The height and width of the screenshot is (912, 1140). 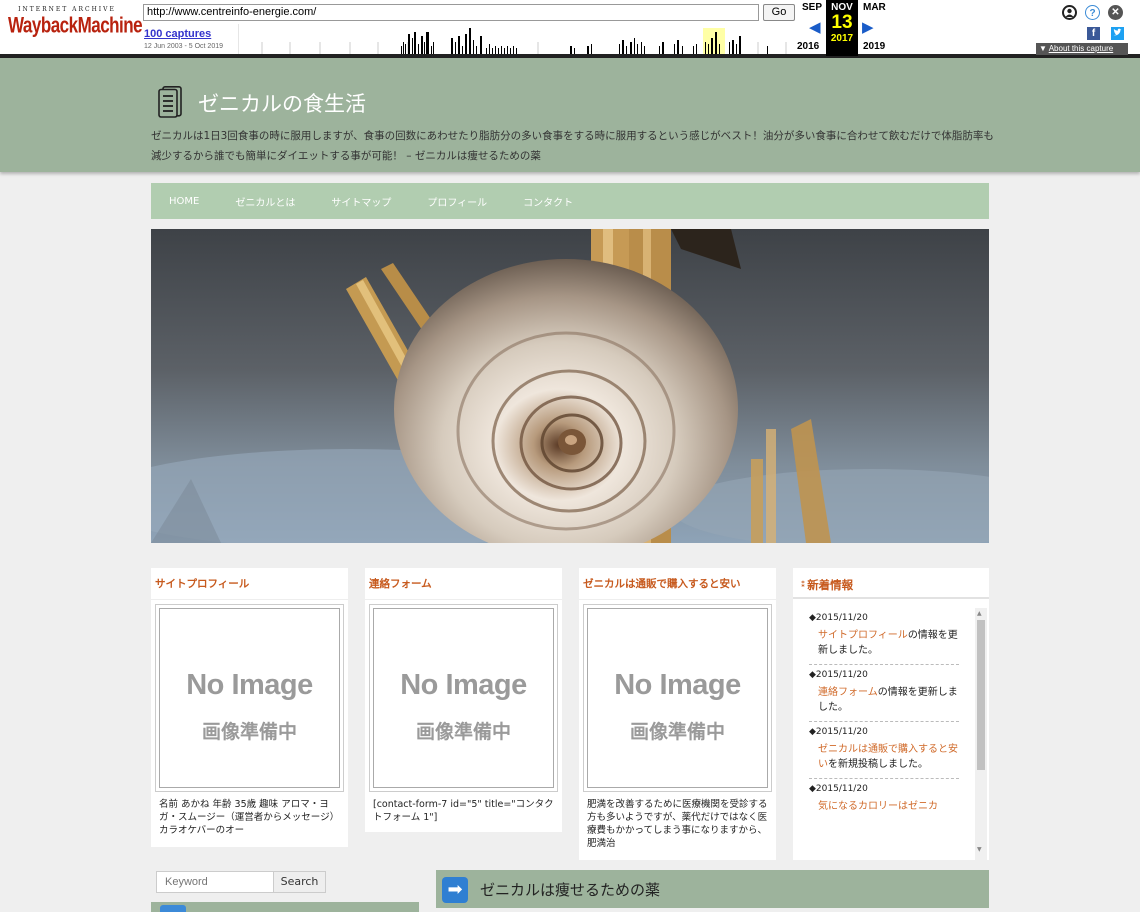 I want to click on twitter-icon, so click(x=1117, y=33).